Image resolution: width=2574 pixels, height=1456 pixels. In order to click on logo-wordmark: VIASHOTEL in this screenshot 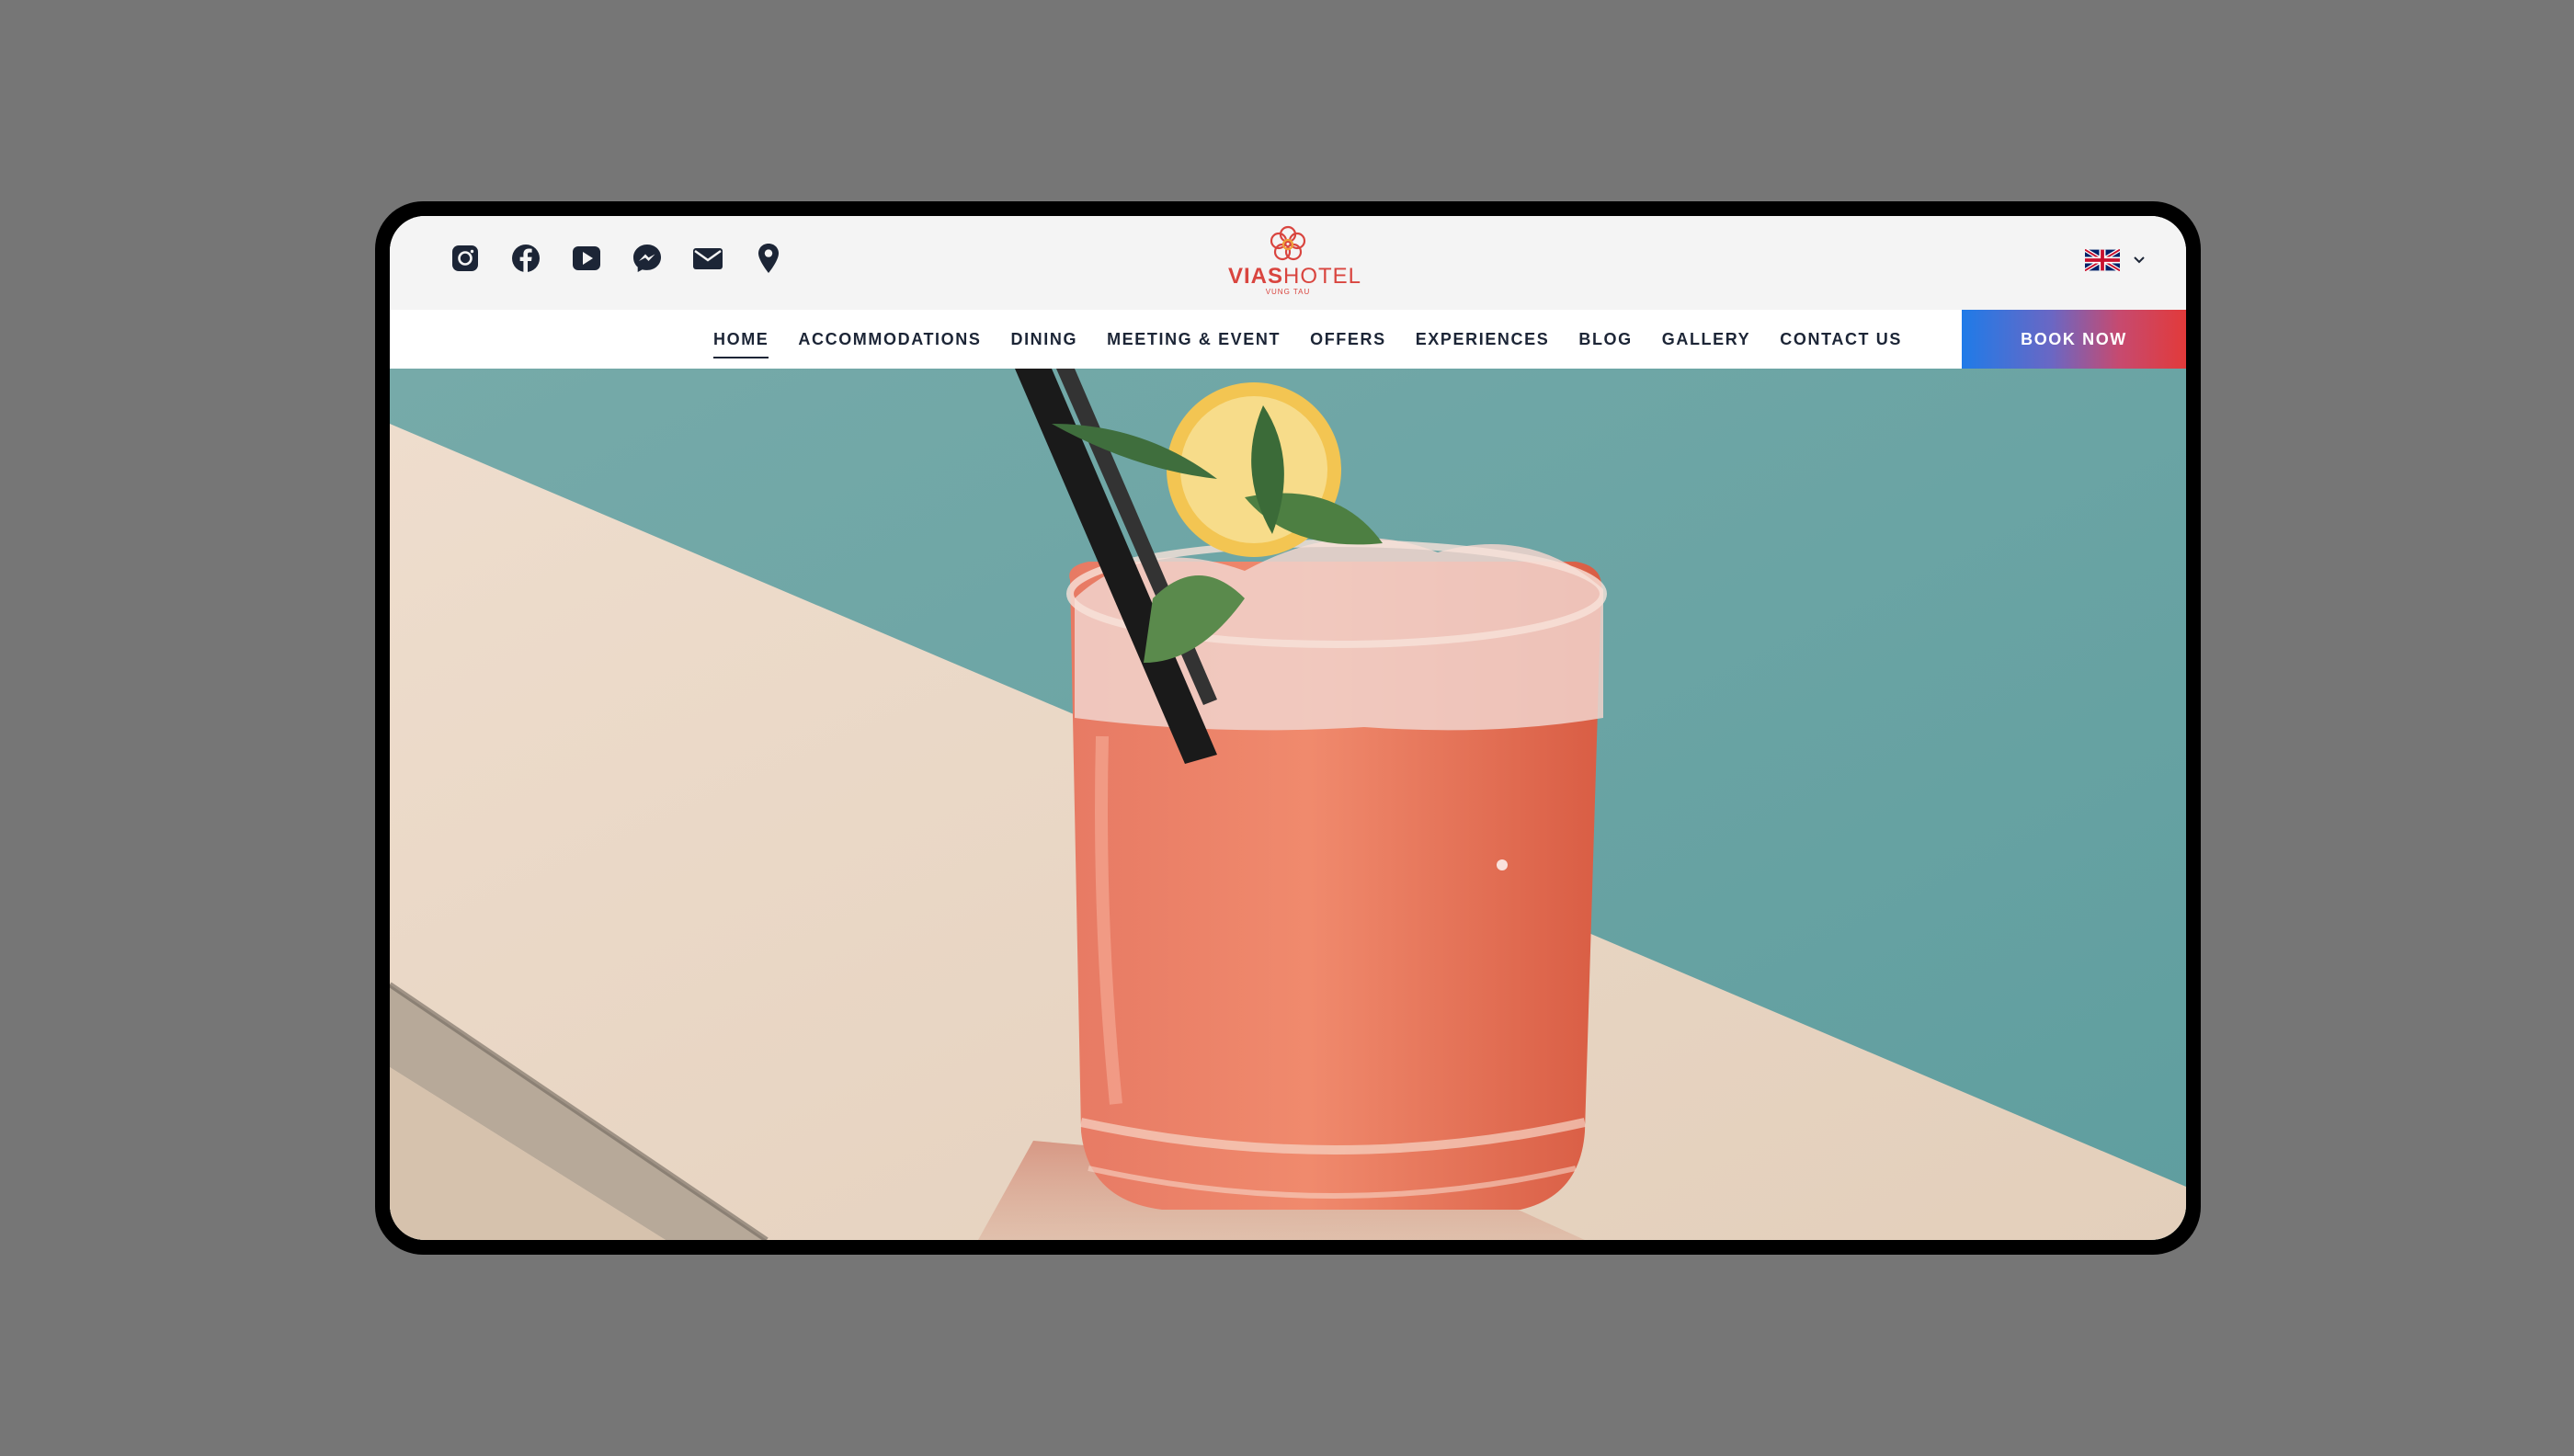, I will do `click(1294, 276)`.